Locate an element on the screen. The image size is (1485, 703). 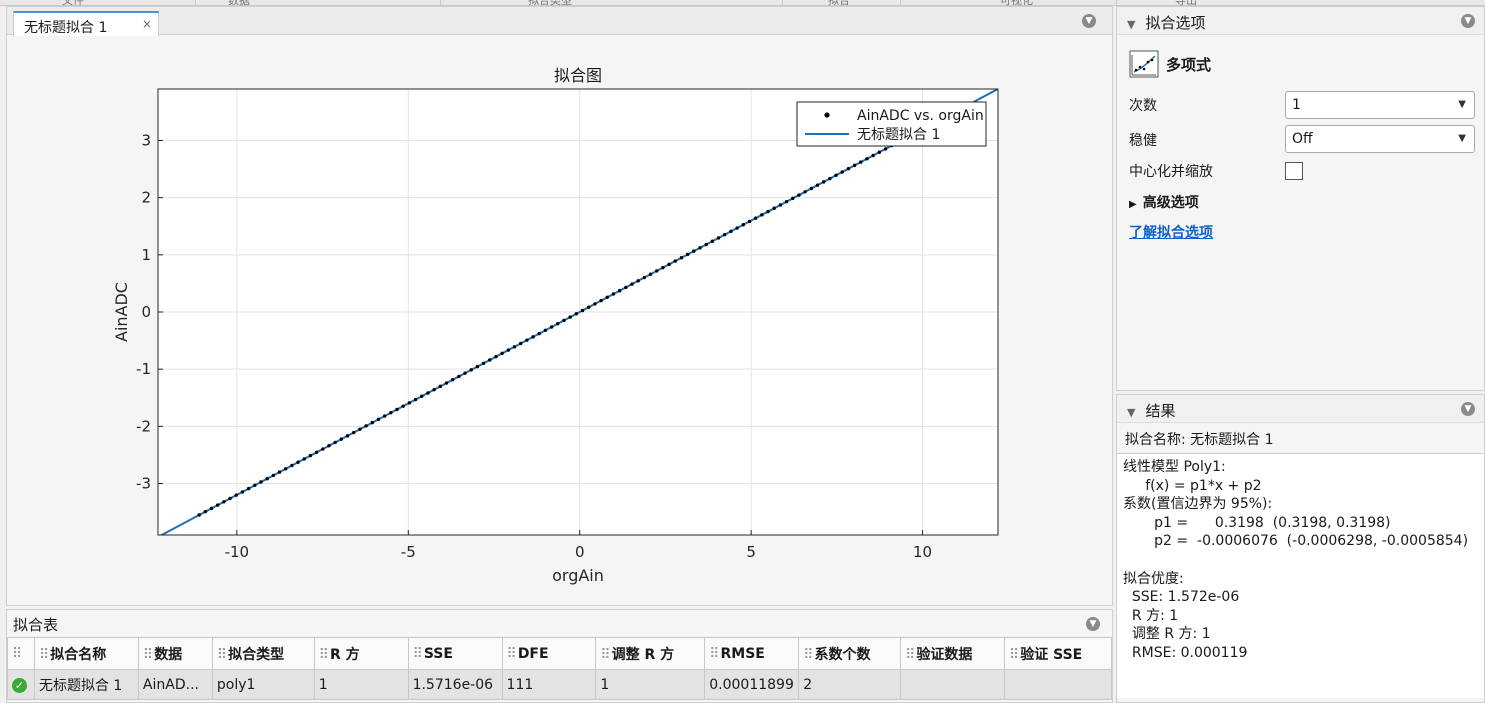
results-header: ▼ 结果 is located at coordinates (1300, 409).